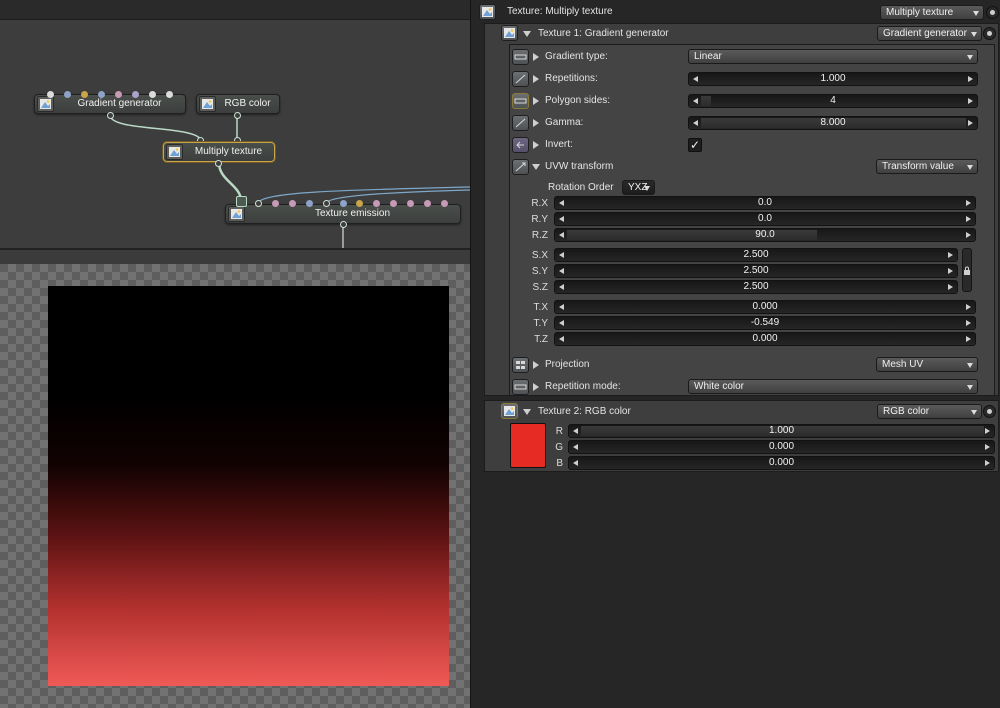  Describe the element at coordinates (833, 101) in the screenshot. I see `polygon-sides-slider: 4` at that location.